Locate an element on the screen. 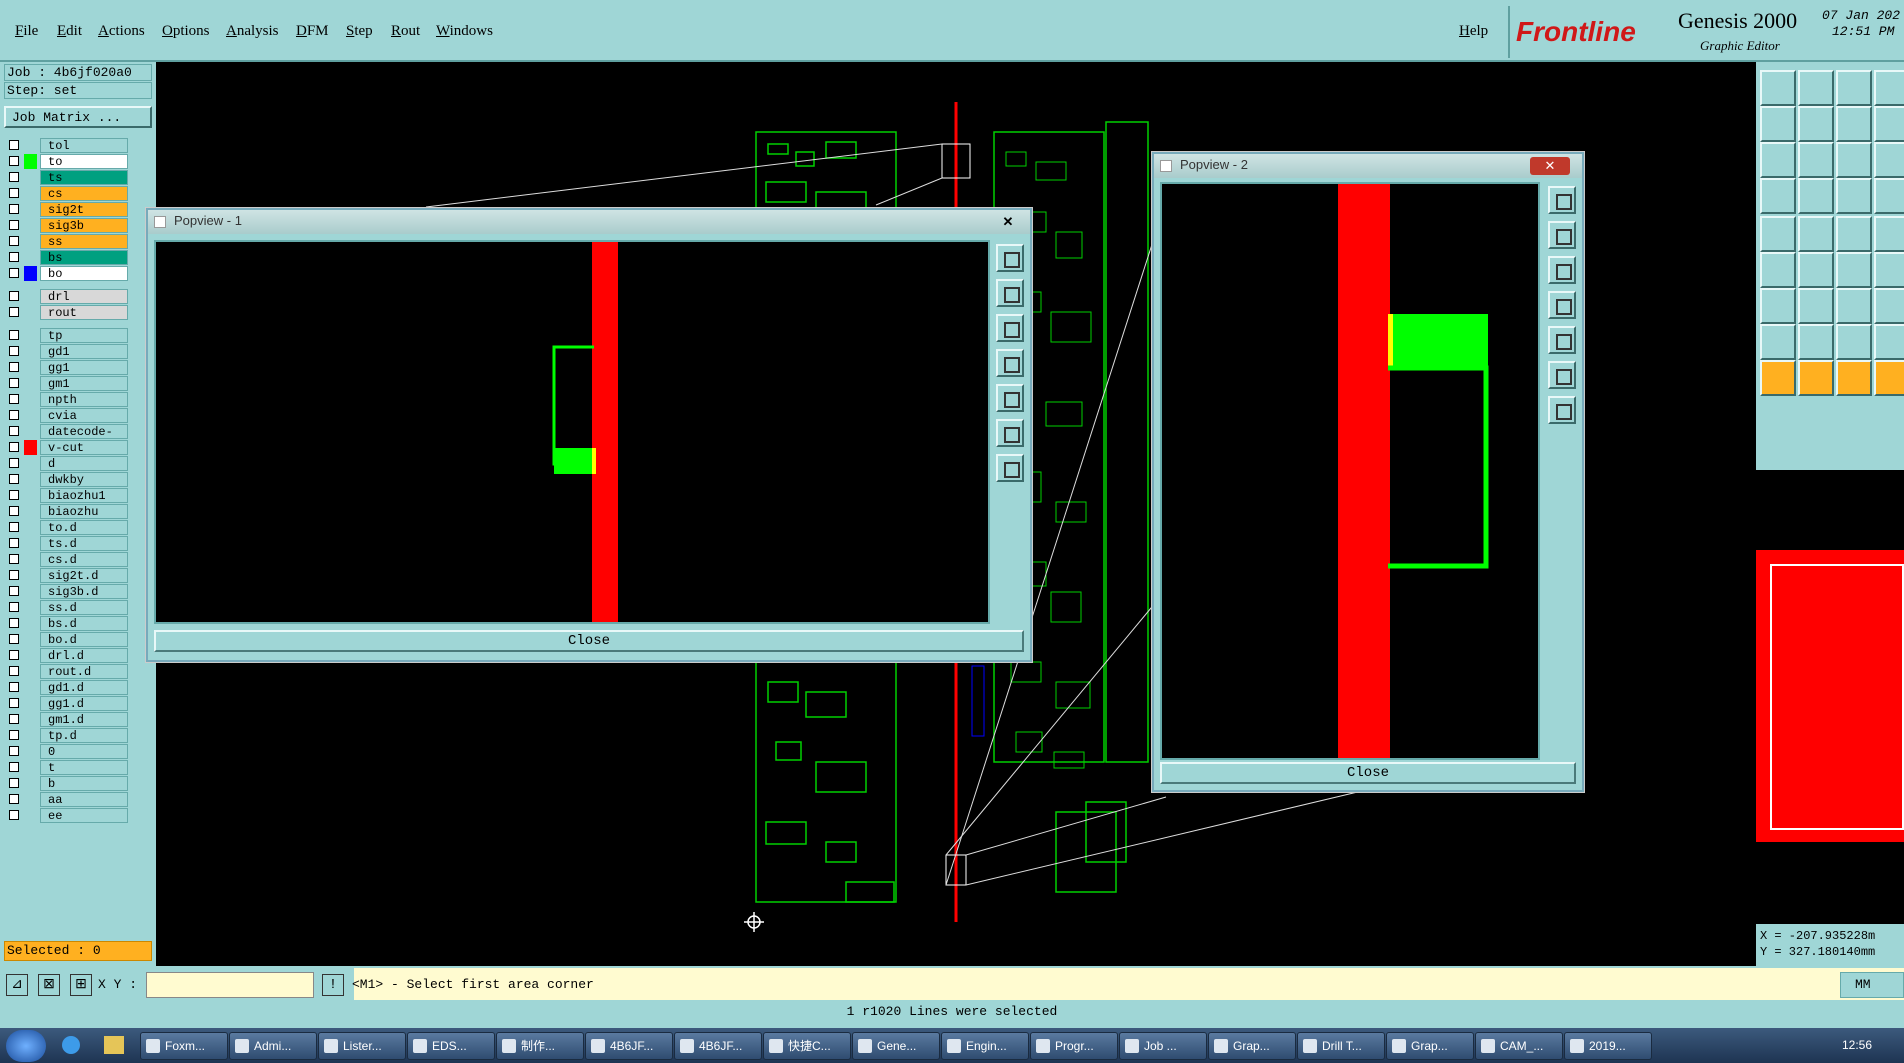 This screenshot has width=1904, height=1063. layer-name: bo is located at coordinates (84, 273).